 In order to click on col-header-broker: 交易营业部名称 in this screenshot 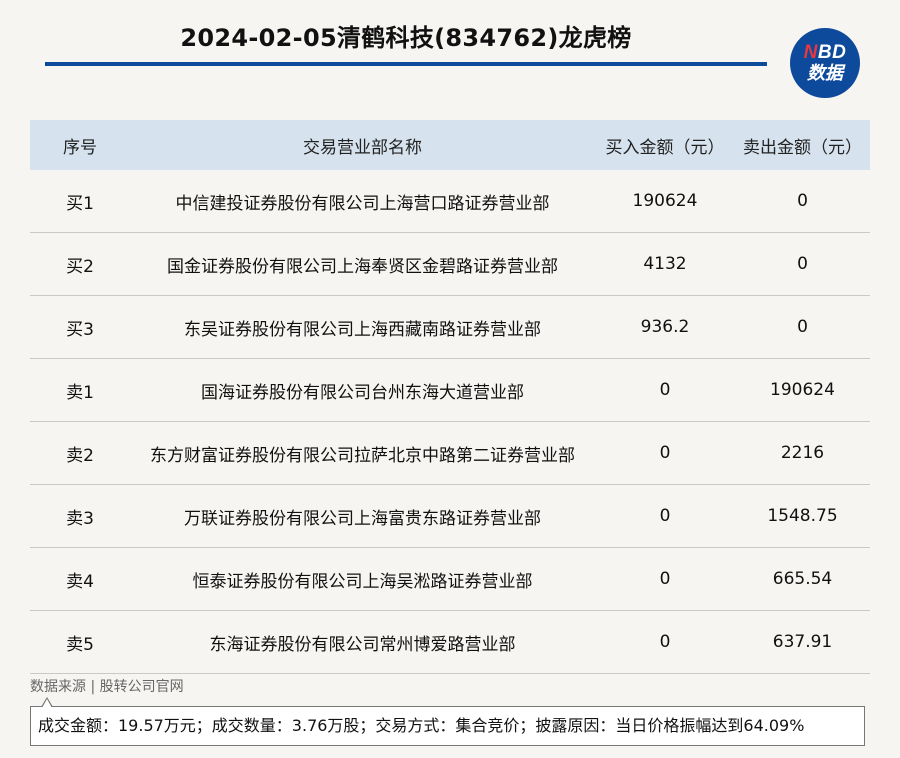, I will do `click(362, 145)`.